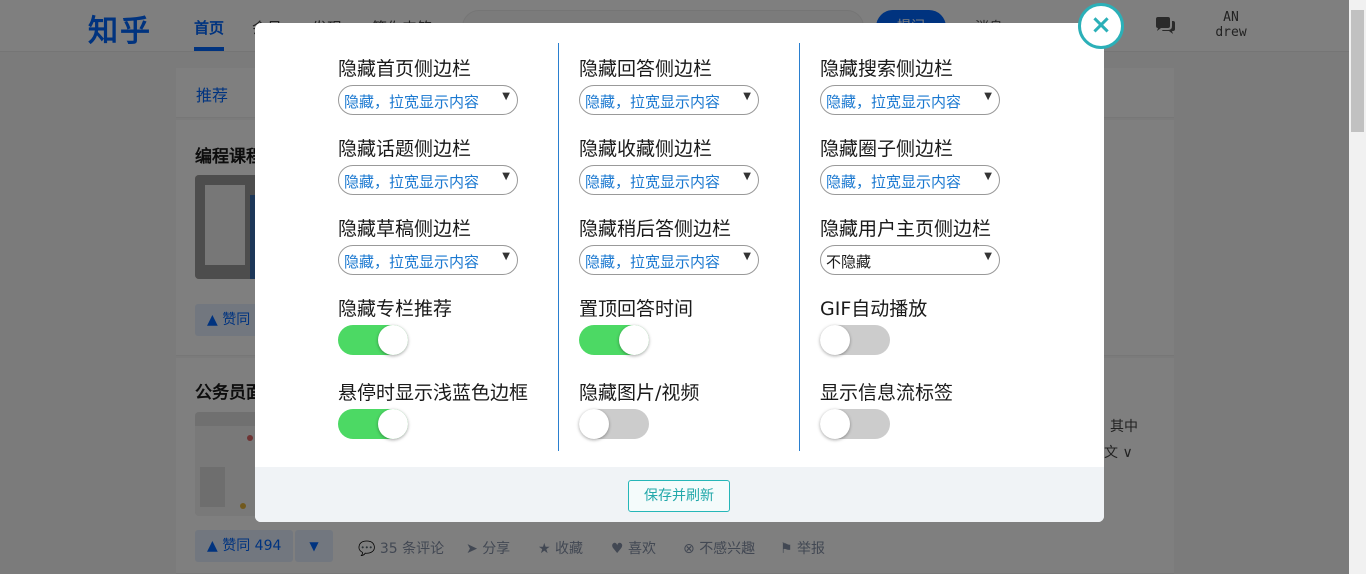 The height and width of the screenshot is (574, 1366). What do you see at coordinates (646, 149) in the screenshot?
I see `setting-label: 隐藏收藏侧边栏` at bounding box center [646, 149].